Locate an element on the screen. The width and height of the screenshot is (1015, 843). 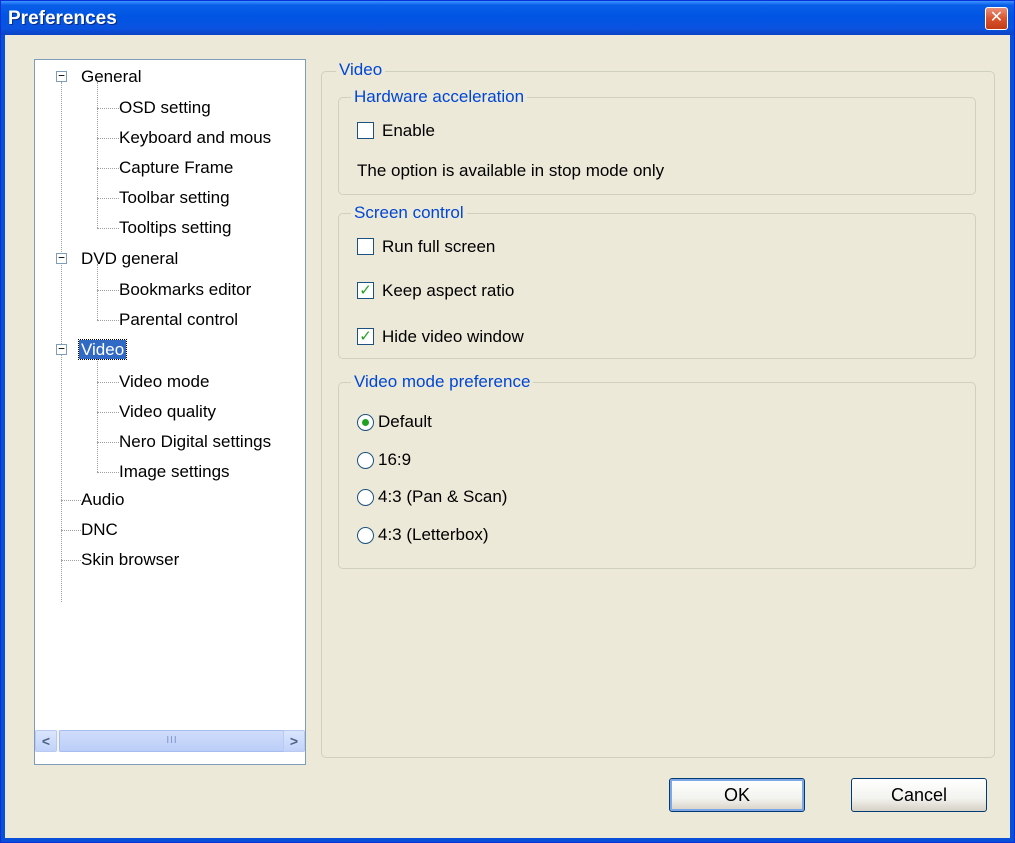
tree-item-osd-setting: OSD setting is located at coordinates (165, 108).